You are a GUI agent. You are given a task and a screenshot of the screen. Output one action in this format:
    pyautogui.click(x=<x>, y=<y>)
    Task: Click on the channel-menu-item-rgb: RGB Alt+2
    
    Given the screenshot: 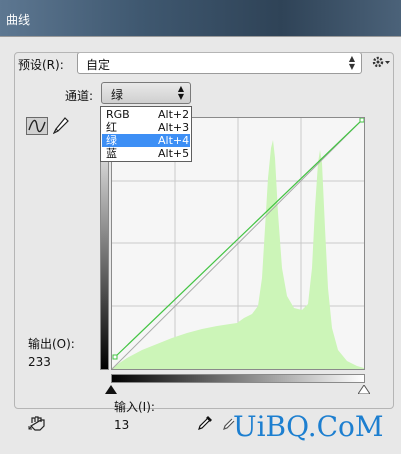 What is the action you would take?
    pyautogui.click(x=146, y=114)
    